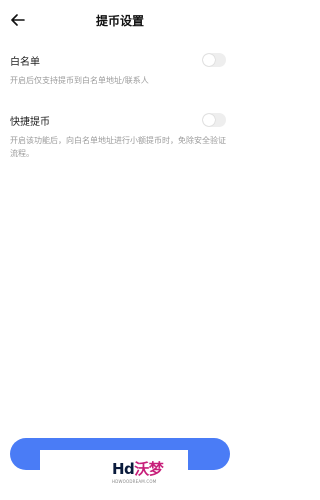 This screenshot has height=500, width=320. I want to click on watermark-logo: Hd沃梦, so click(138, 468).